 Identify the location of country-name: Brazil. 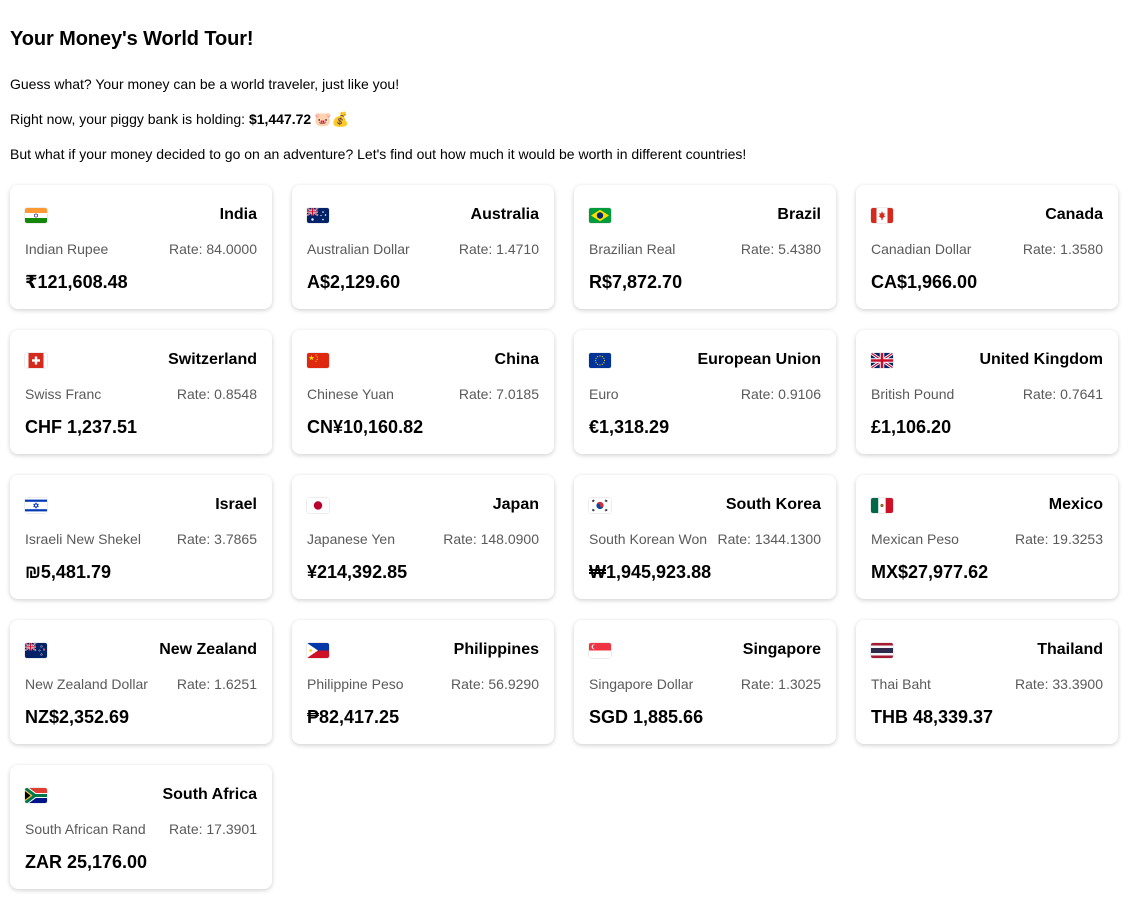
(799, 214).